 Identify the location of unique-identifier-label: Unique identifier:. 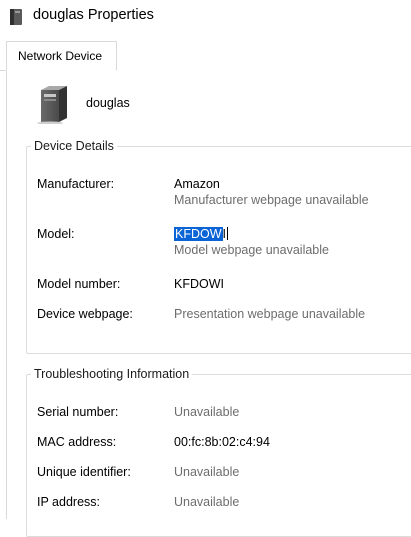
(84, 472).